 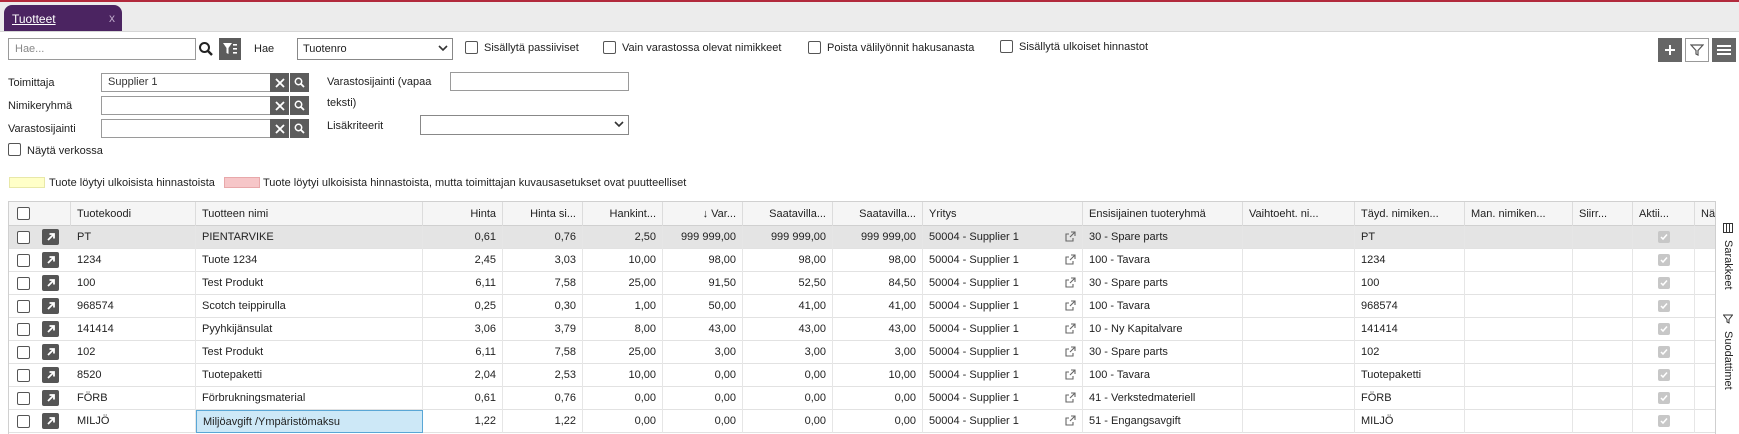 I want to click on select-all-checkbox, so click(x=23, y=213).